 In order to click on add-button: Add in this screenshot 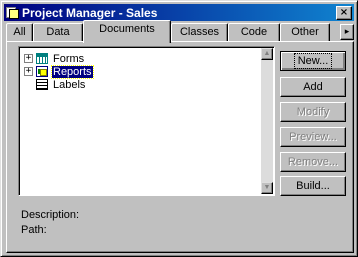, I will do `click(313, 87)`.